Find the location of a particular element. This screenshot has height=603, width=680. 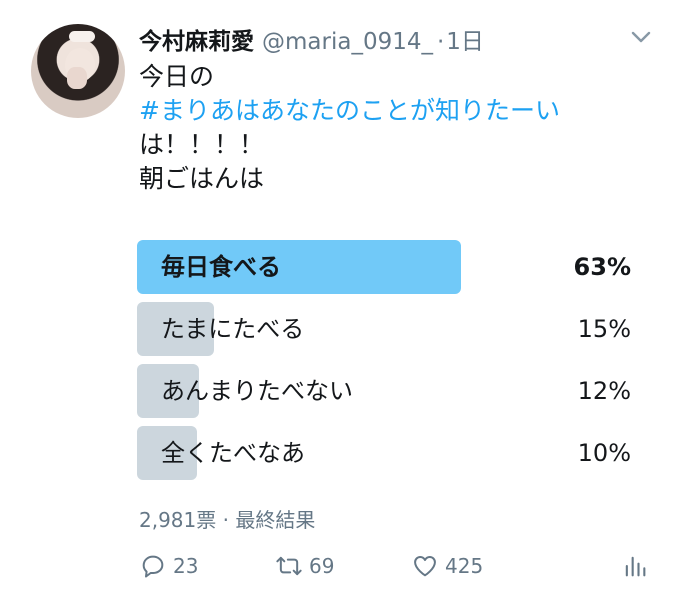

reply-count: 23 is located at coordinates (186, 566).